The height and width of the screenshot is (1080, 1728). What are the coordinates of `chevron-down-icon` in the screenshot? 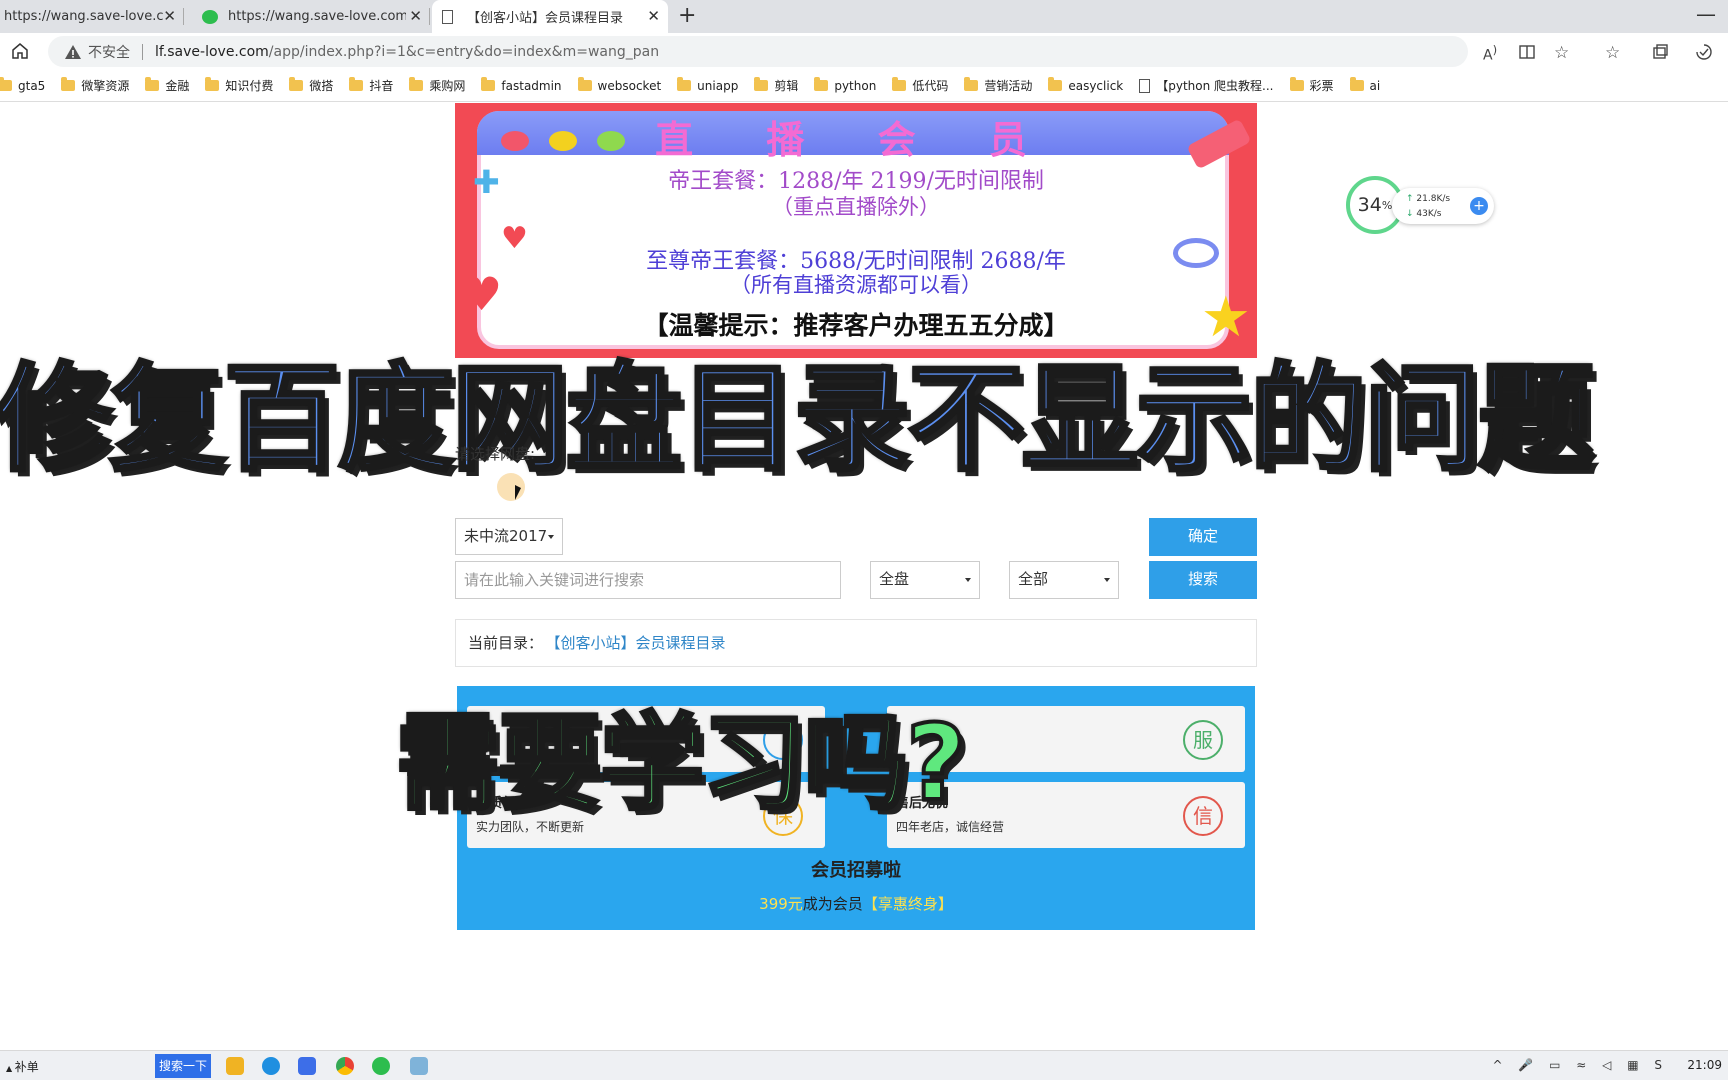 It's located at (551, 537).